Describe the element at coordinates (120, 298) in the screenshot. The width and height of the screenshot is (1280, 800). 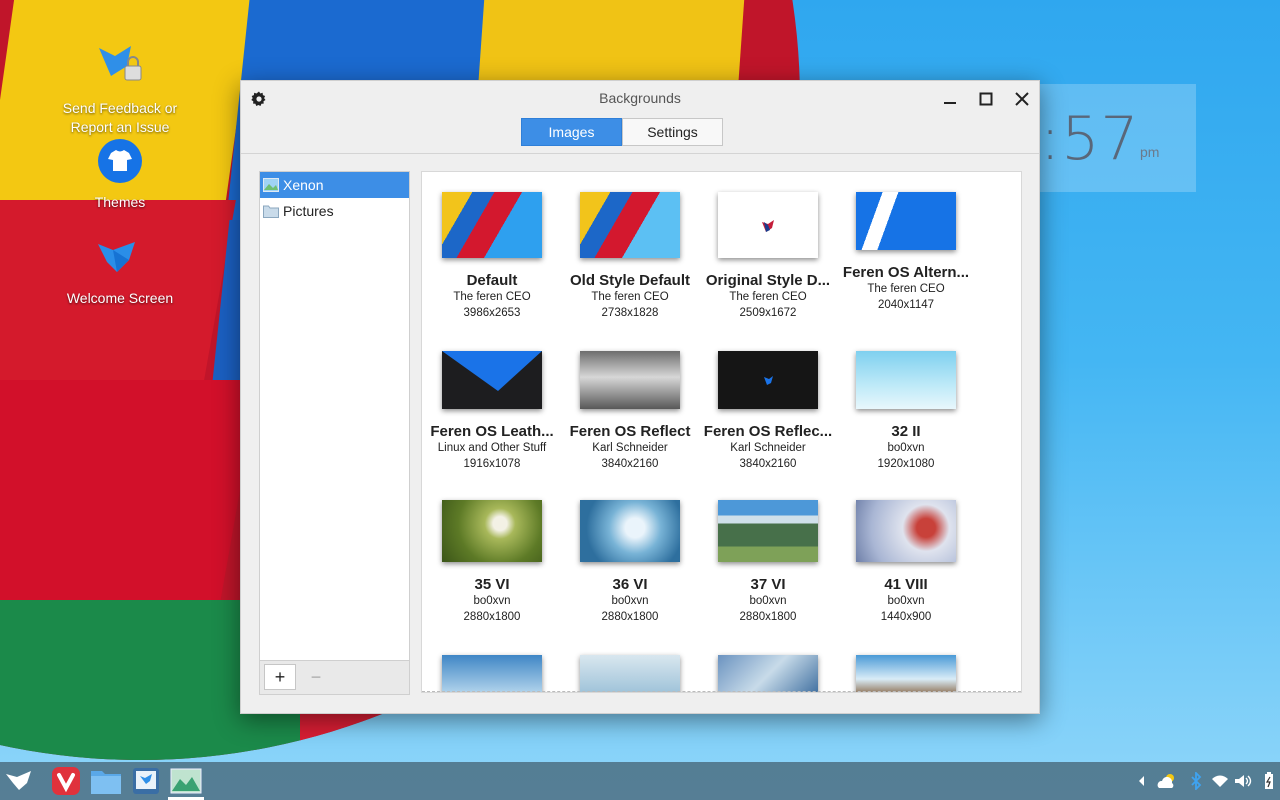
I see `desktop-icon-label: Welcome Screen` at that location.